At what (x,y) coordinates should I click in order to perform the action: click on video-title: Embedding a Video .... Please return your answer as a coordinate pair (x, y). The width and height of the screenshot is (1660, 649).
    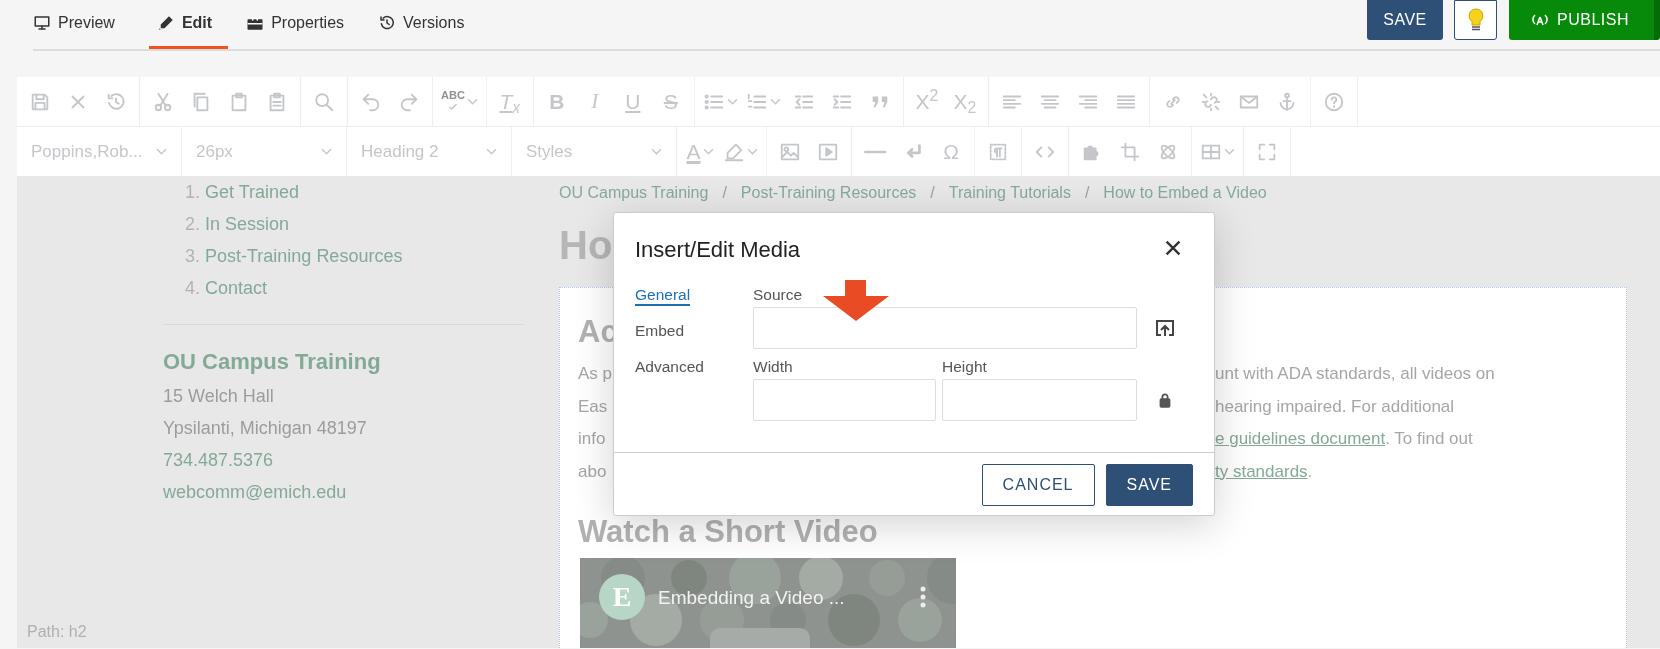
    Looking at the image, I should click on (751, 598).